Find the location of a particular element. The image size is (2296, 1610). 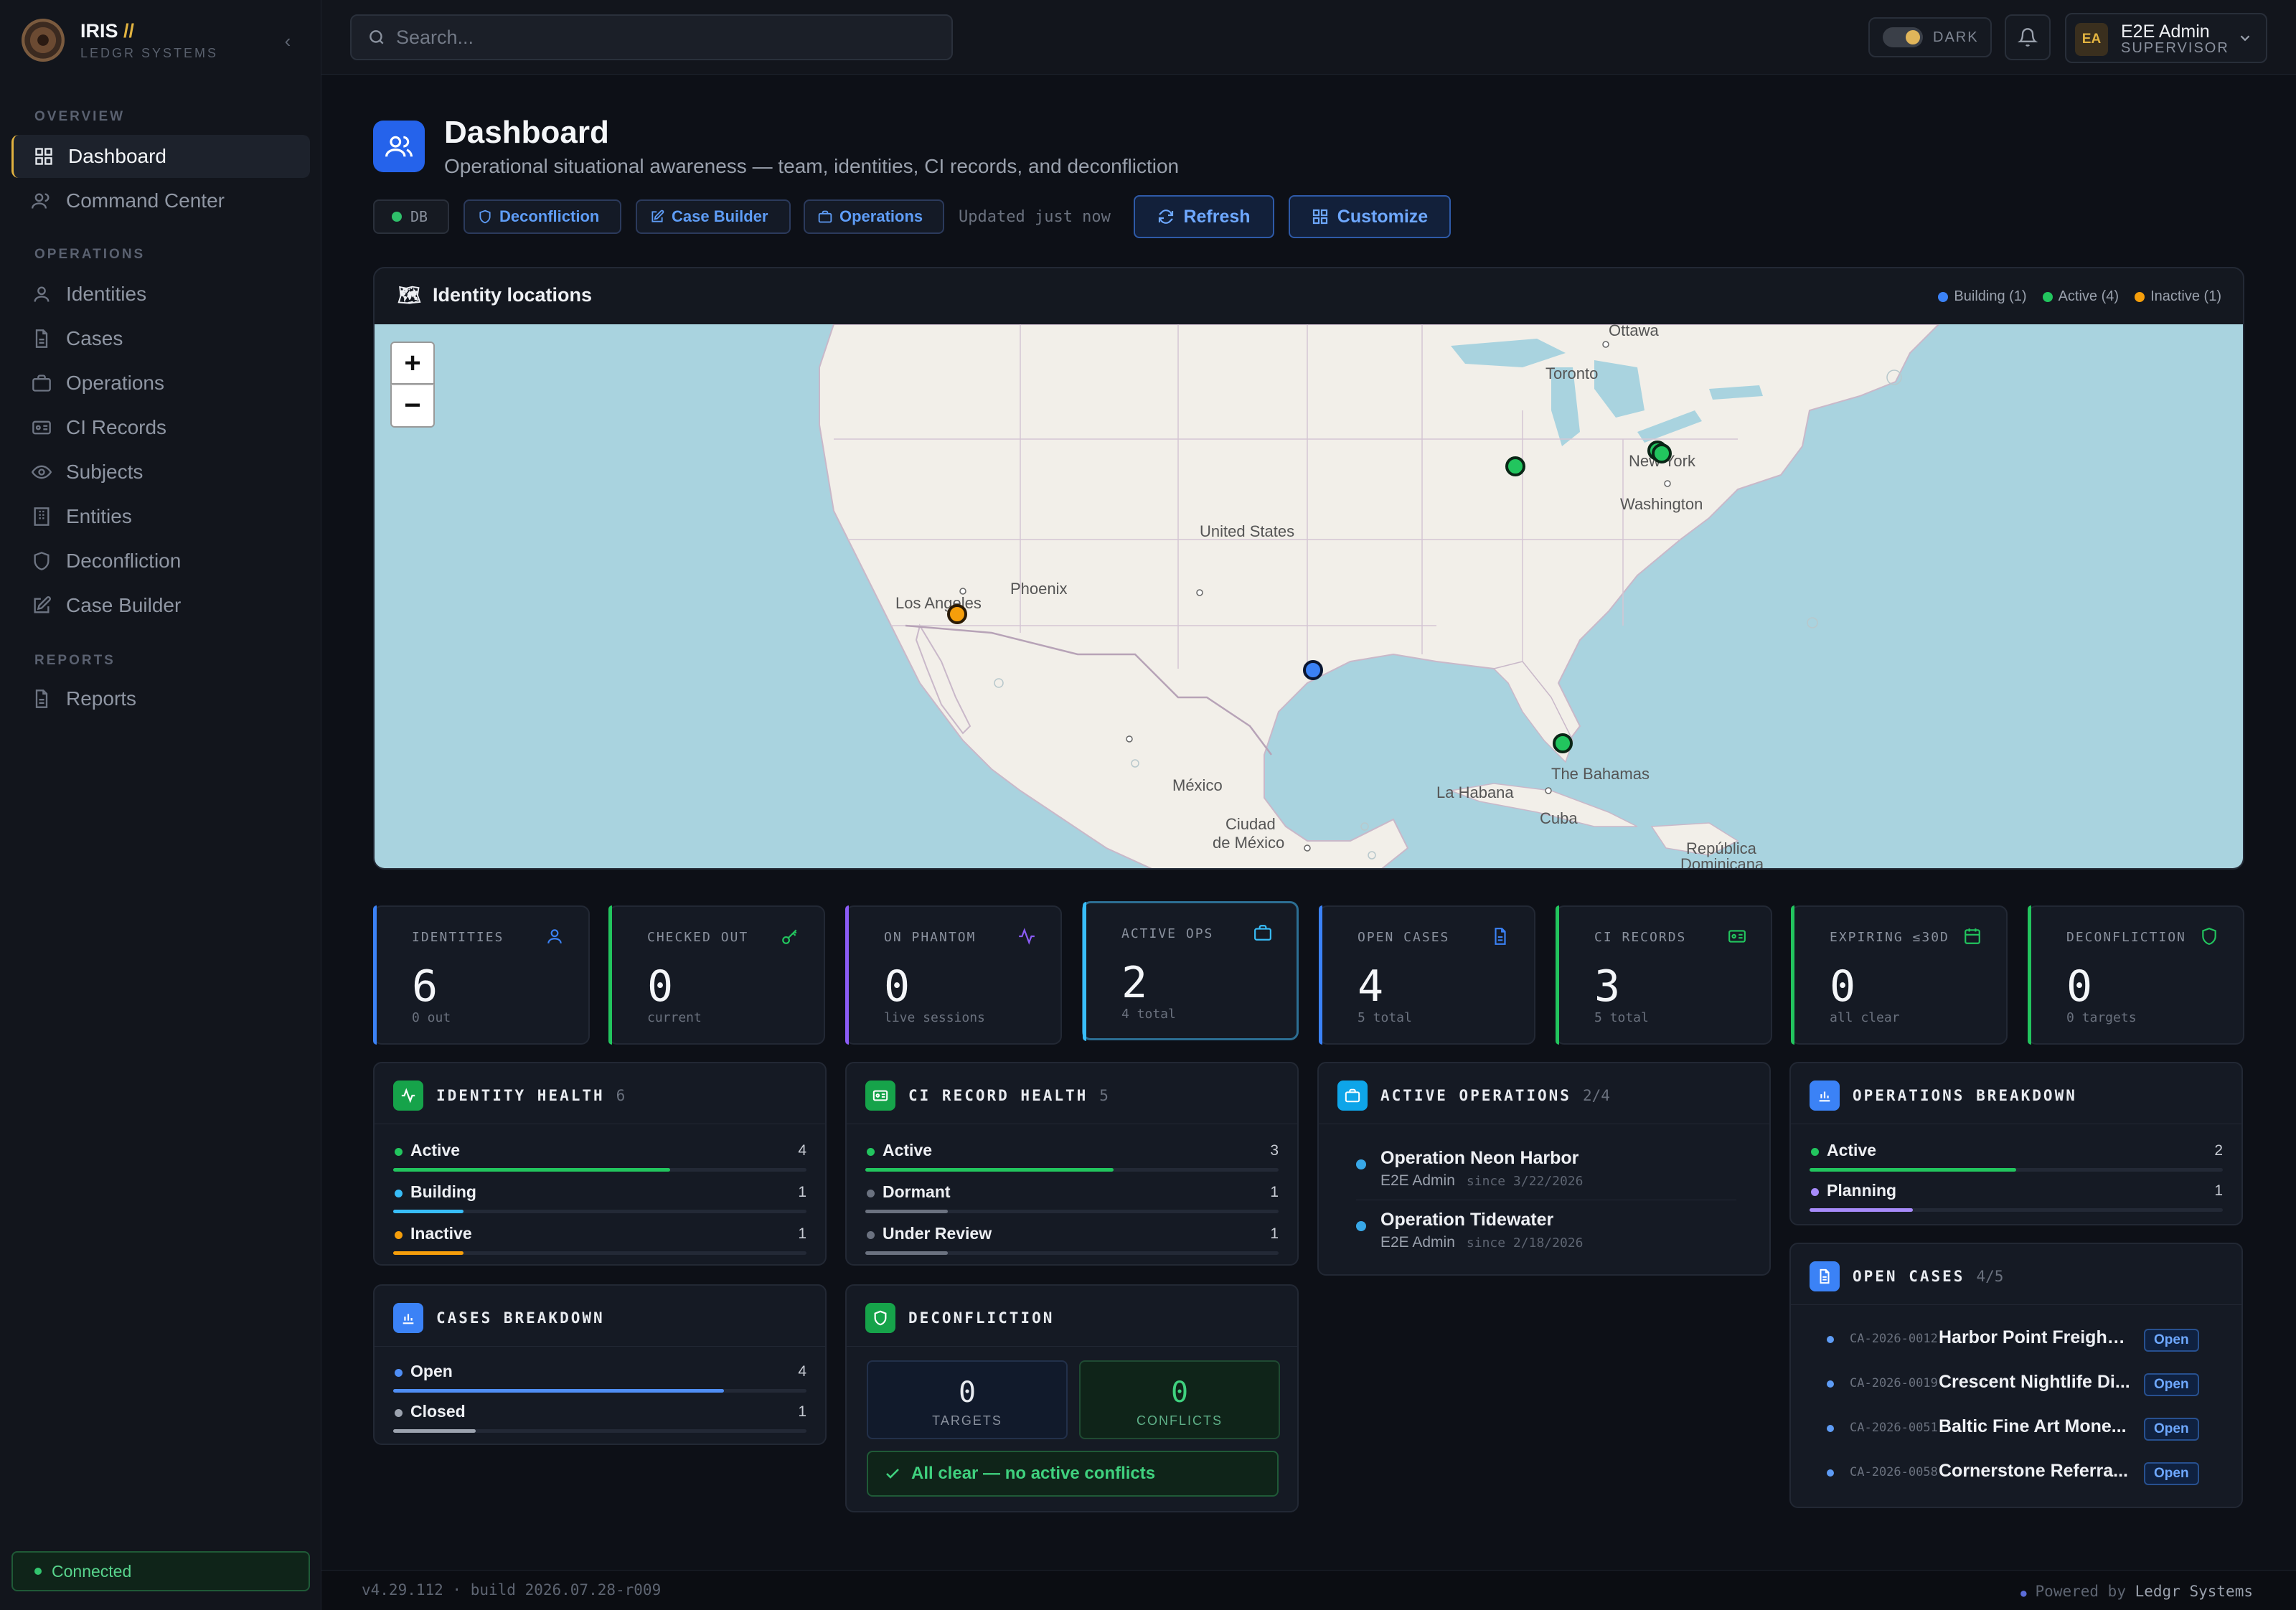

case-item: CA-2026-0058 Cornerstone Referra... Open is located at coordinates (2029, 1476).